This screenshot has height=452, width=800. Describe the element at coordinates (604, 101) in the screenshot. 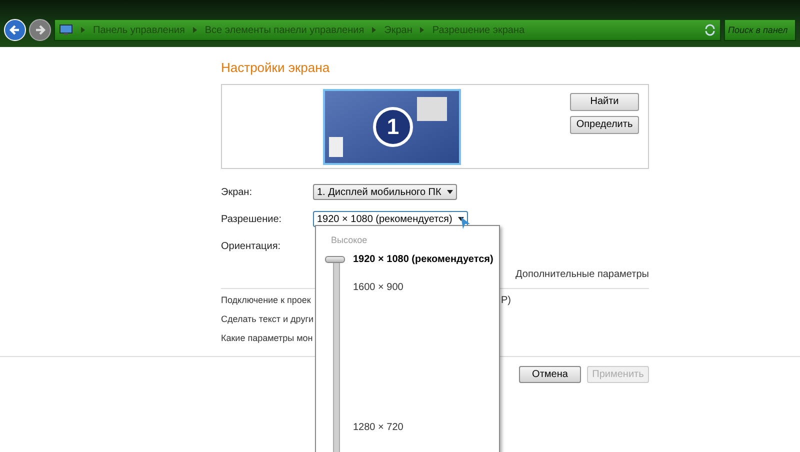

I see `preview-button: Найти` at that location.